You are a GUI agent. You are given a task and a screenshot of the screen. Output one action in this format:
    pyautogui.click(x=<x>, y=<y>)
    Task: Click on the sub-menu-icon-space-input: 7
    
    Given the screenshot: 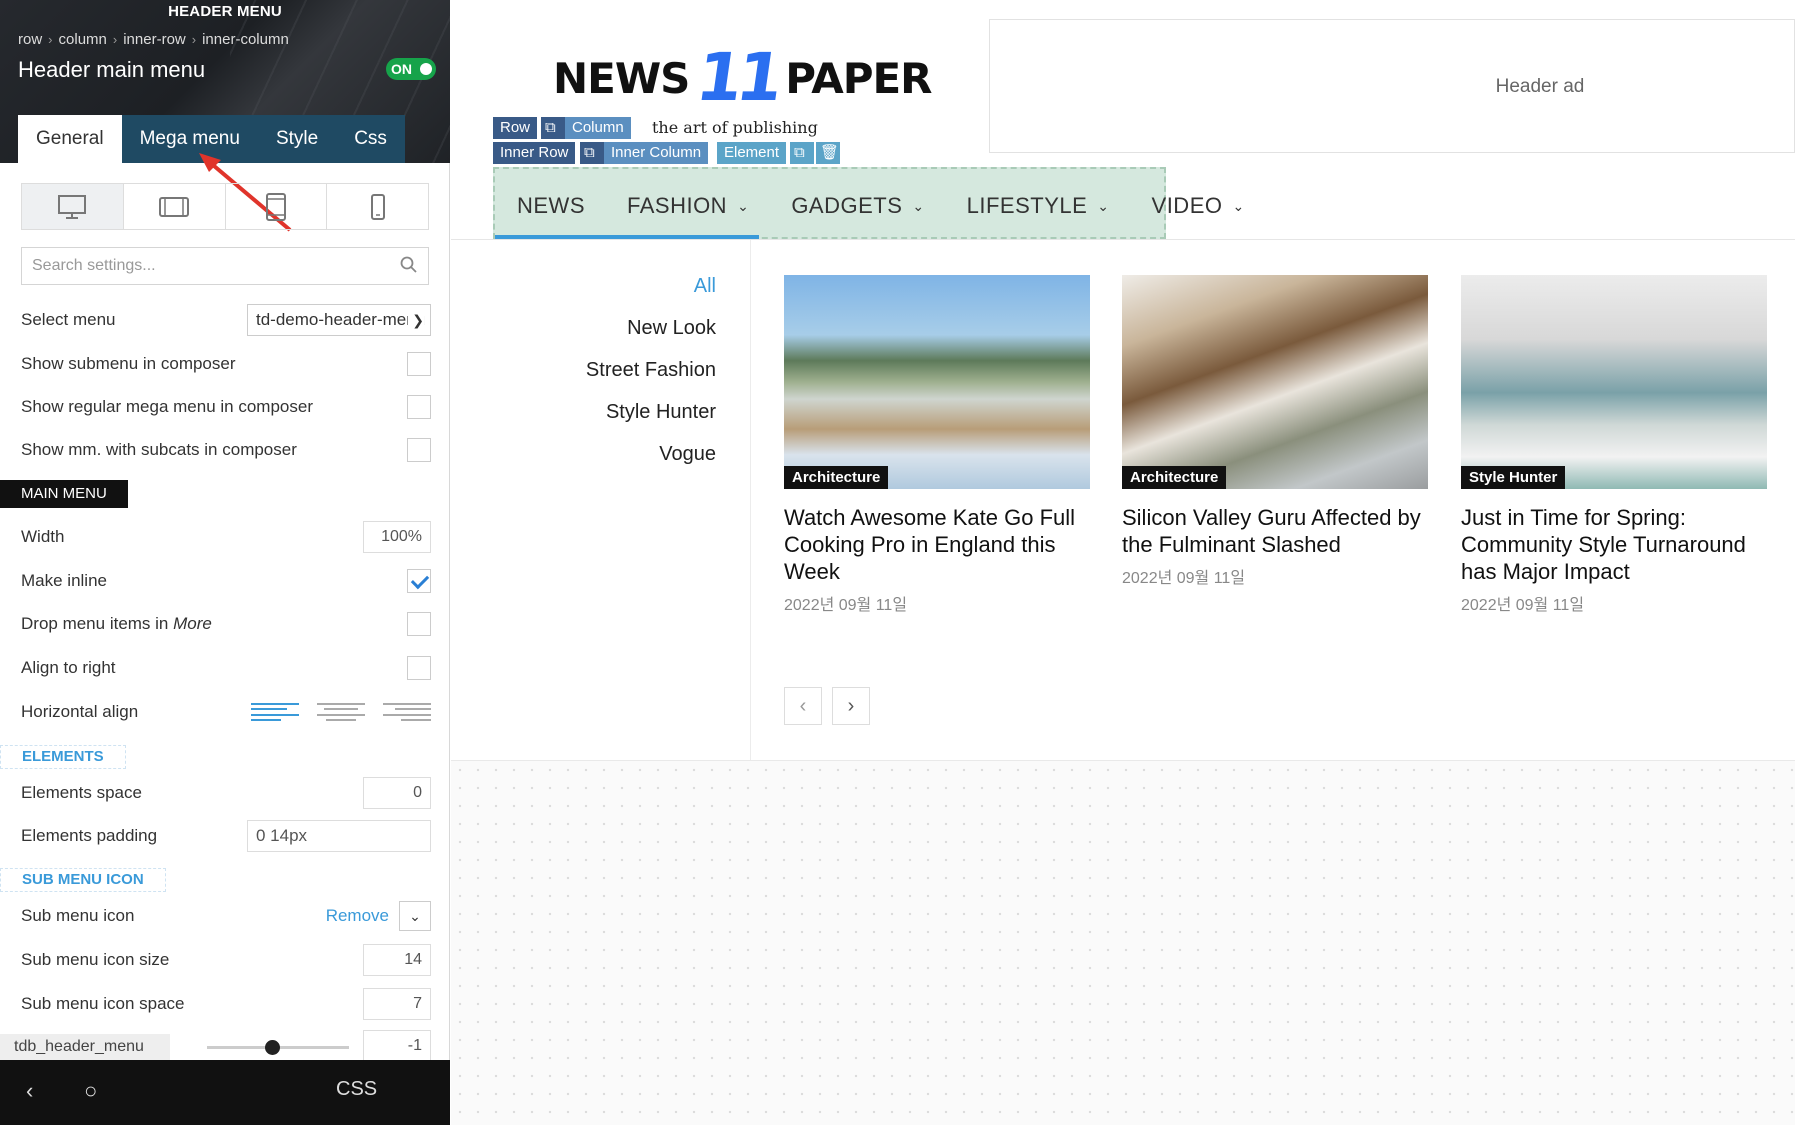 What is the action you would take?
    pyautogui.click(x=397, y=1004)
    